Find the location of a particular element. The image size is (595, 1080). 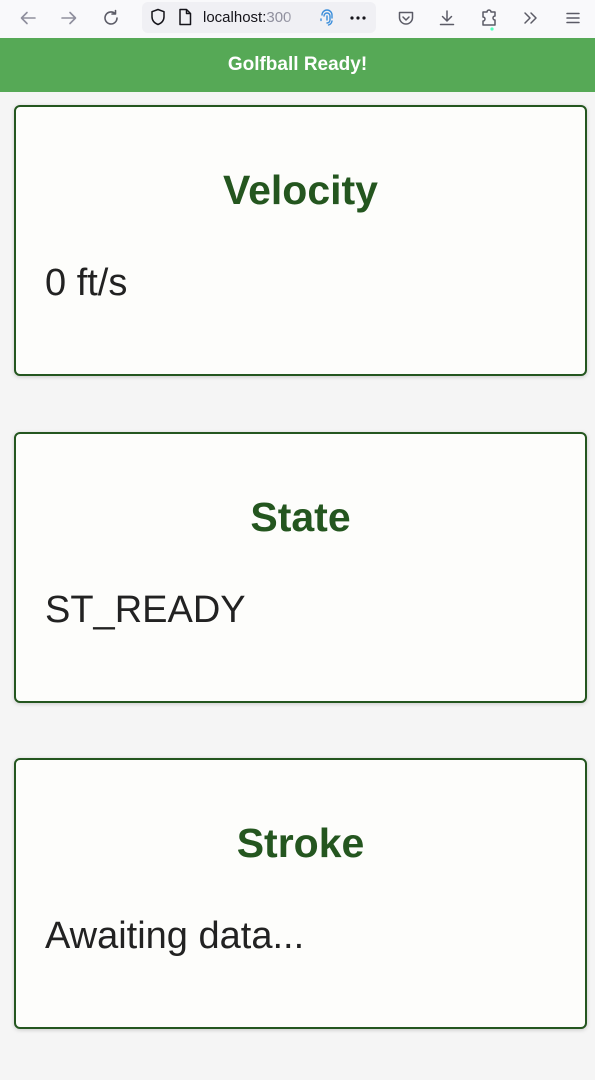

url-port: 300 is located at coordinates (279, 17).